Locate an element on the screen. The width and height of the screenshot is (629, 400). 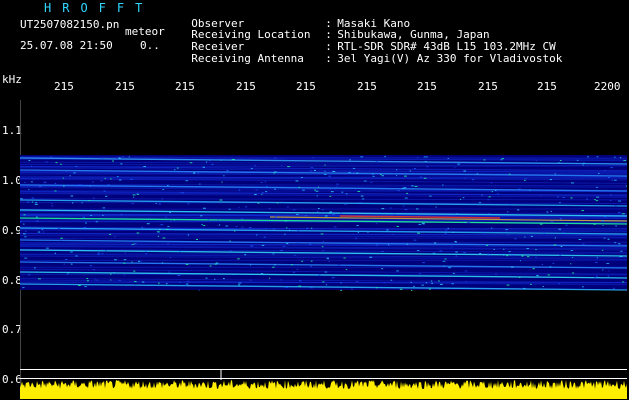
file-datetime: 25.07.08 21:50 is located at coordinates (66, 45).